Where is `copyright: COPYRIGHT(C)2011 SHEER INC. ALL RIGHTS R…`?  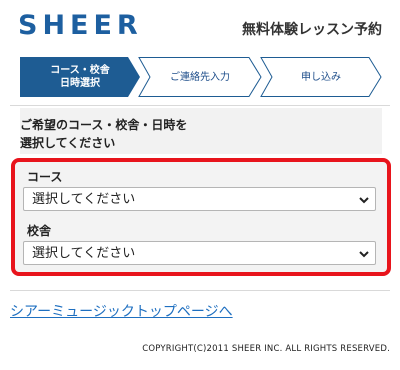
copyright: COPYRIGHT(C)2011 SHEER INC. ALL RIGHTS R… is located at coordinates (266, 349).